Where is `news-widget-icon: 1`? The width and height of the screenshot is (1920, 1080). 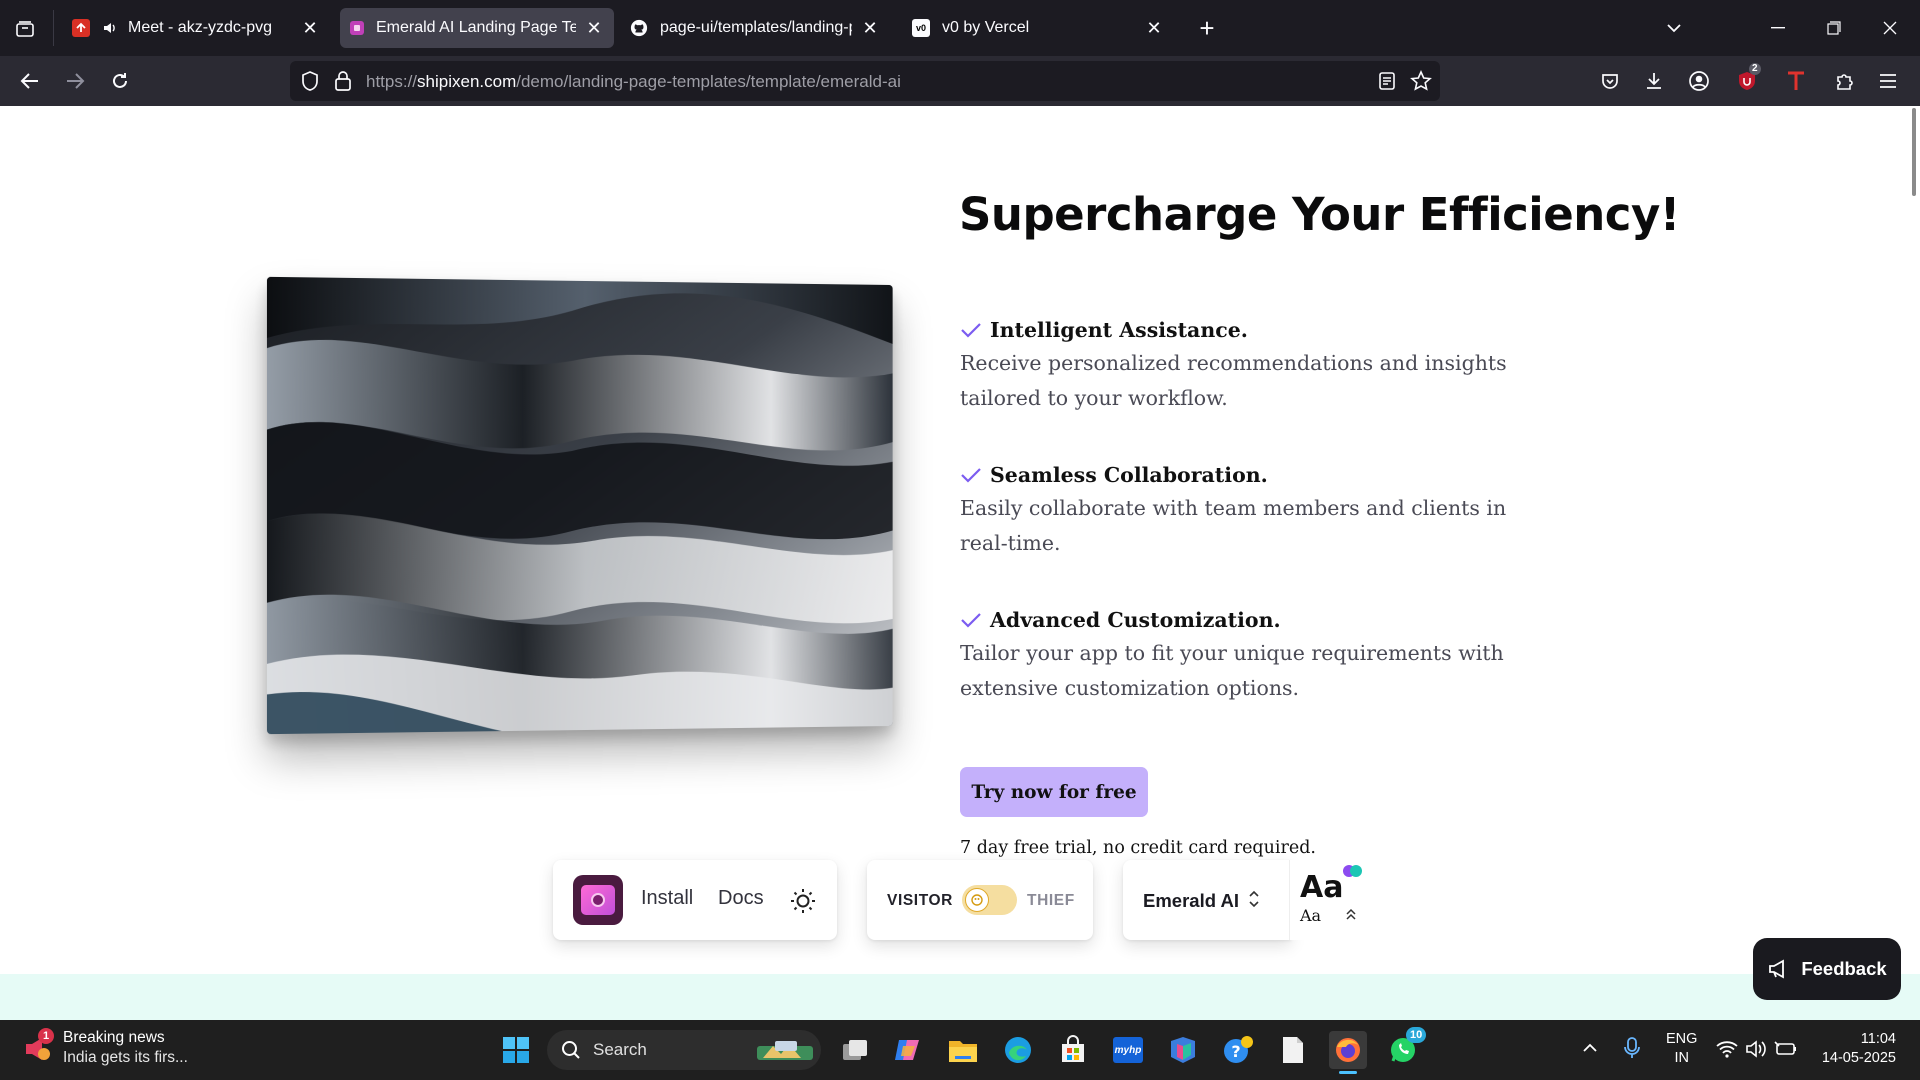
news-widget-icon: 1 is located at coordinates (38, 1047).